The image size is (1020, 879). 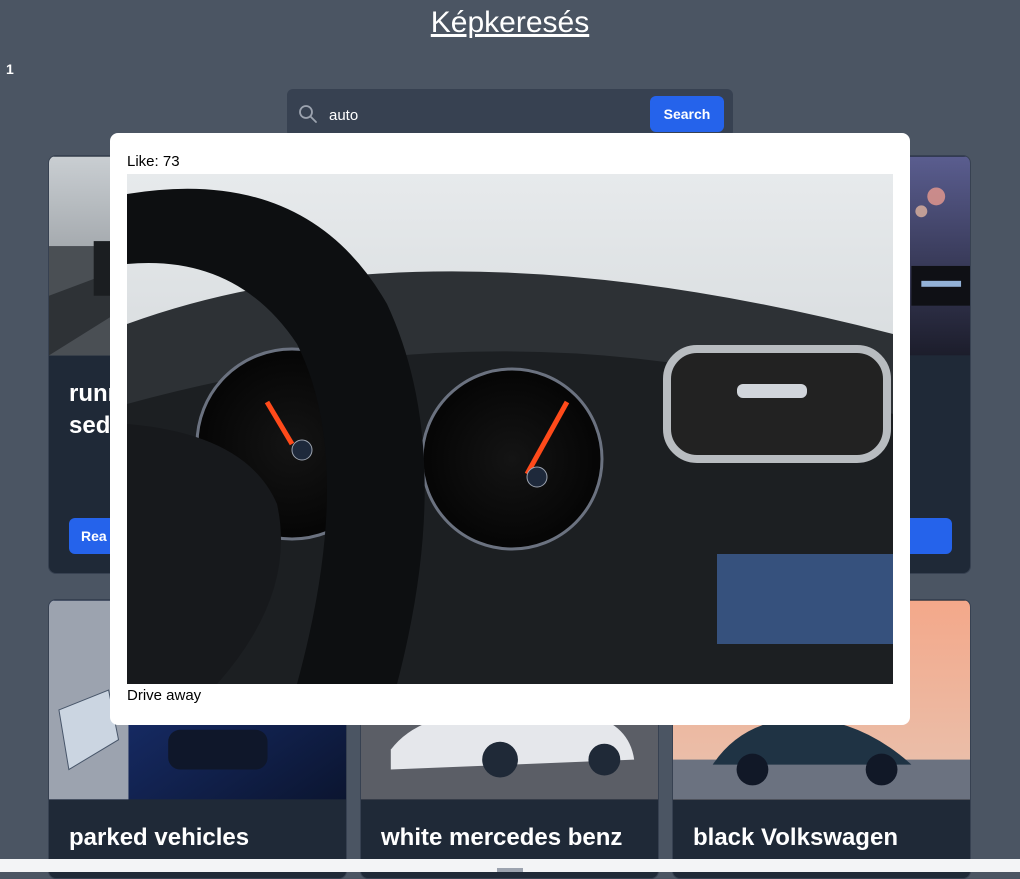 I want to click on like-count: Like: 73, so click(x=153, y=161).